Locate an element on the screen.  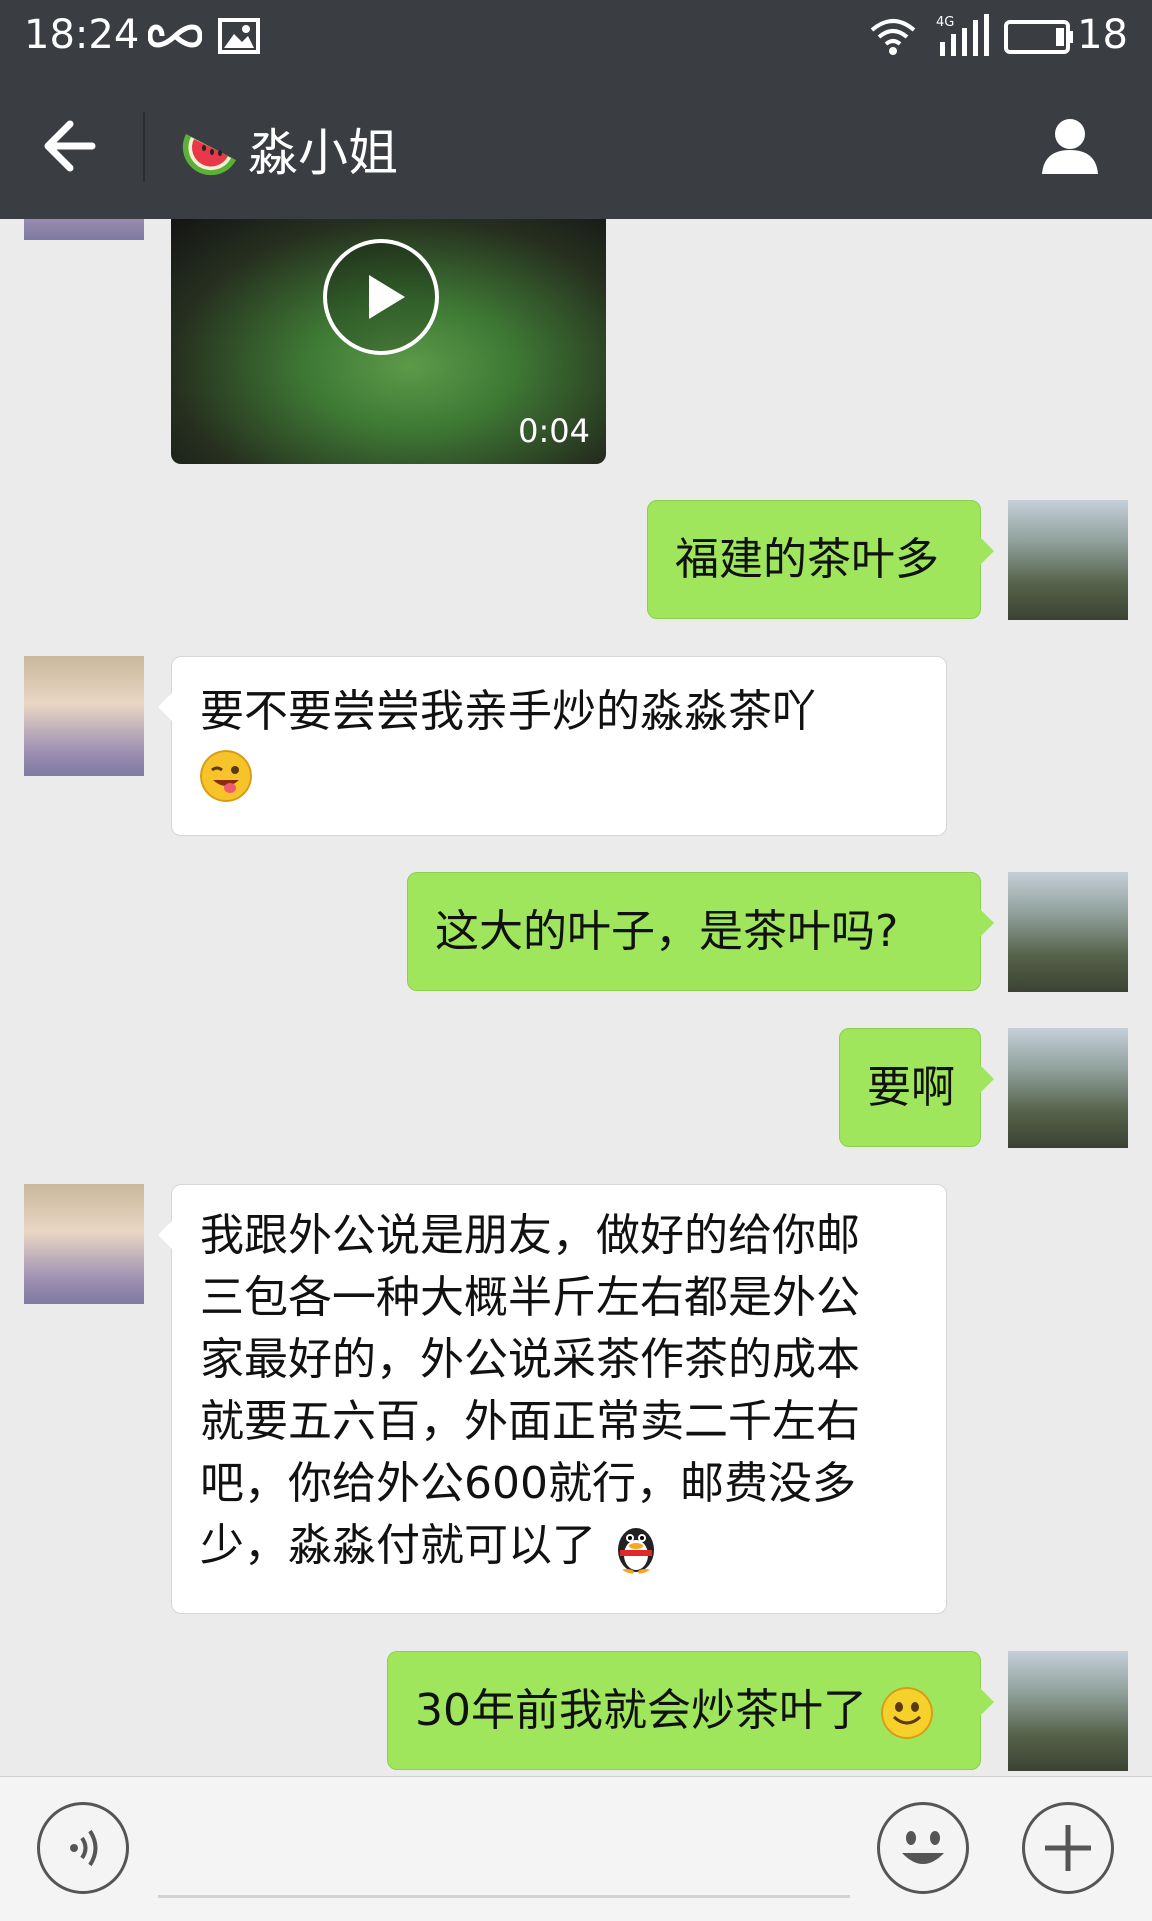
image-icon is located at coordinates (239, 36).